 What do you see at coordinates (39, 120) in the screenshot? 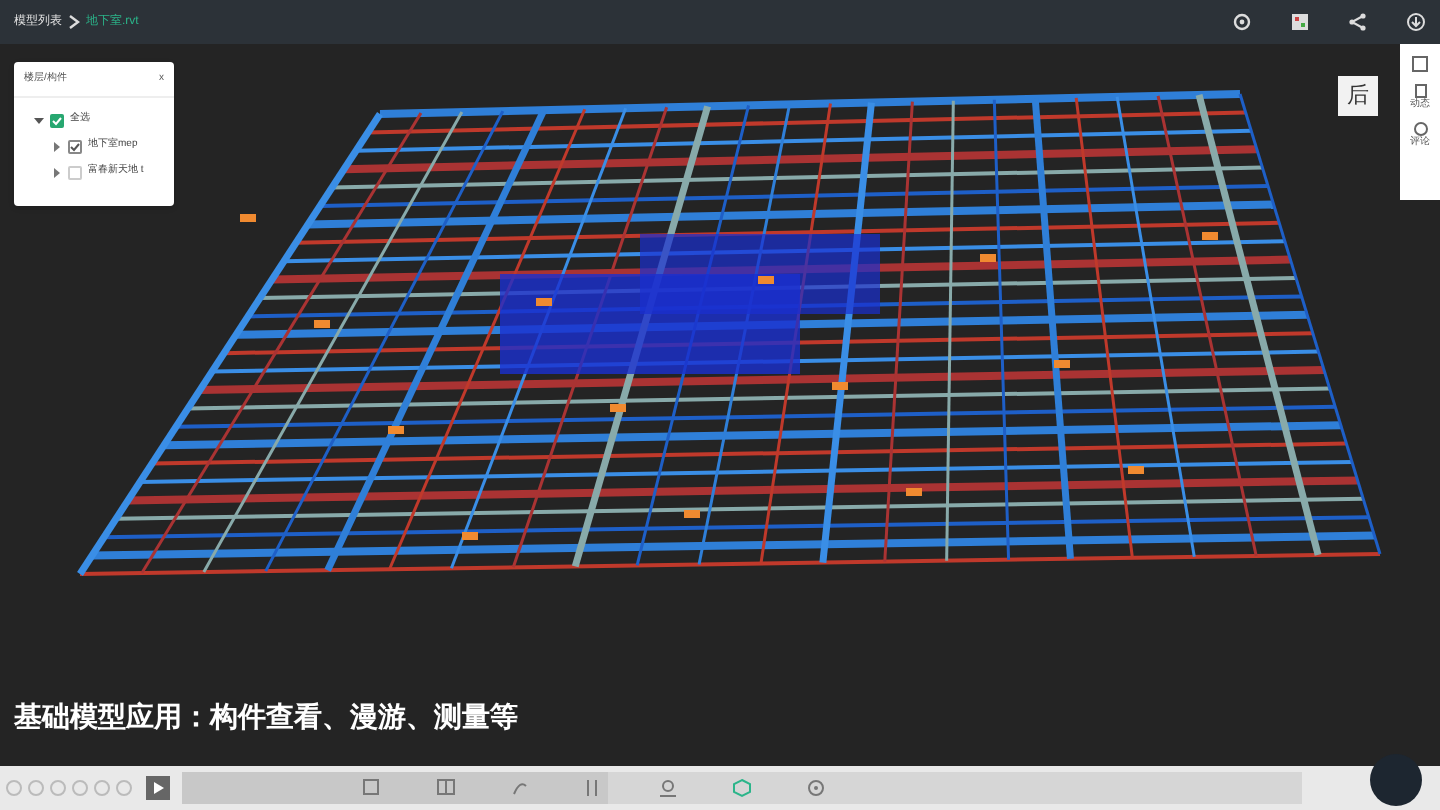
I see `caret-down-icon` at bounding box center [39, 120].